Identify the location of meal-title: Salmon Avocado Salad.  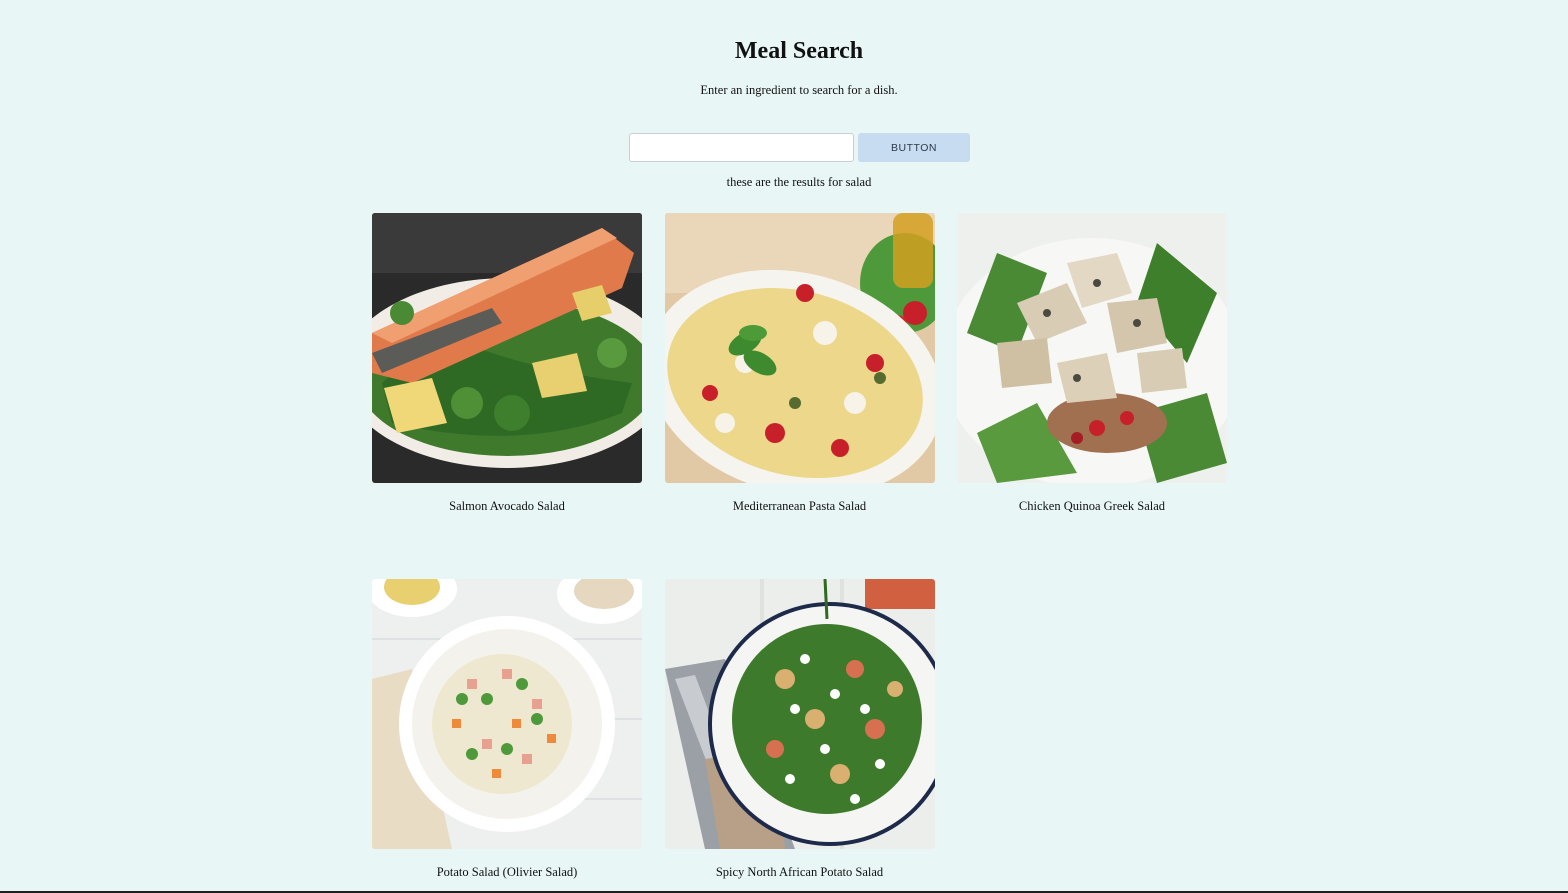
(507, 506).